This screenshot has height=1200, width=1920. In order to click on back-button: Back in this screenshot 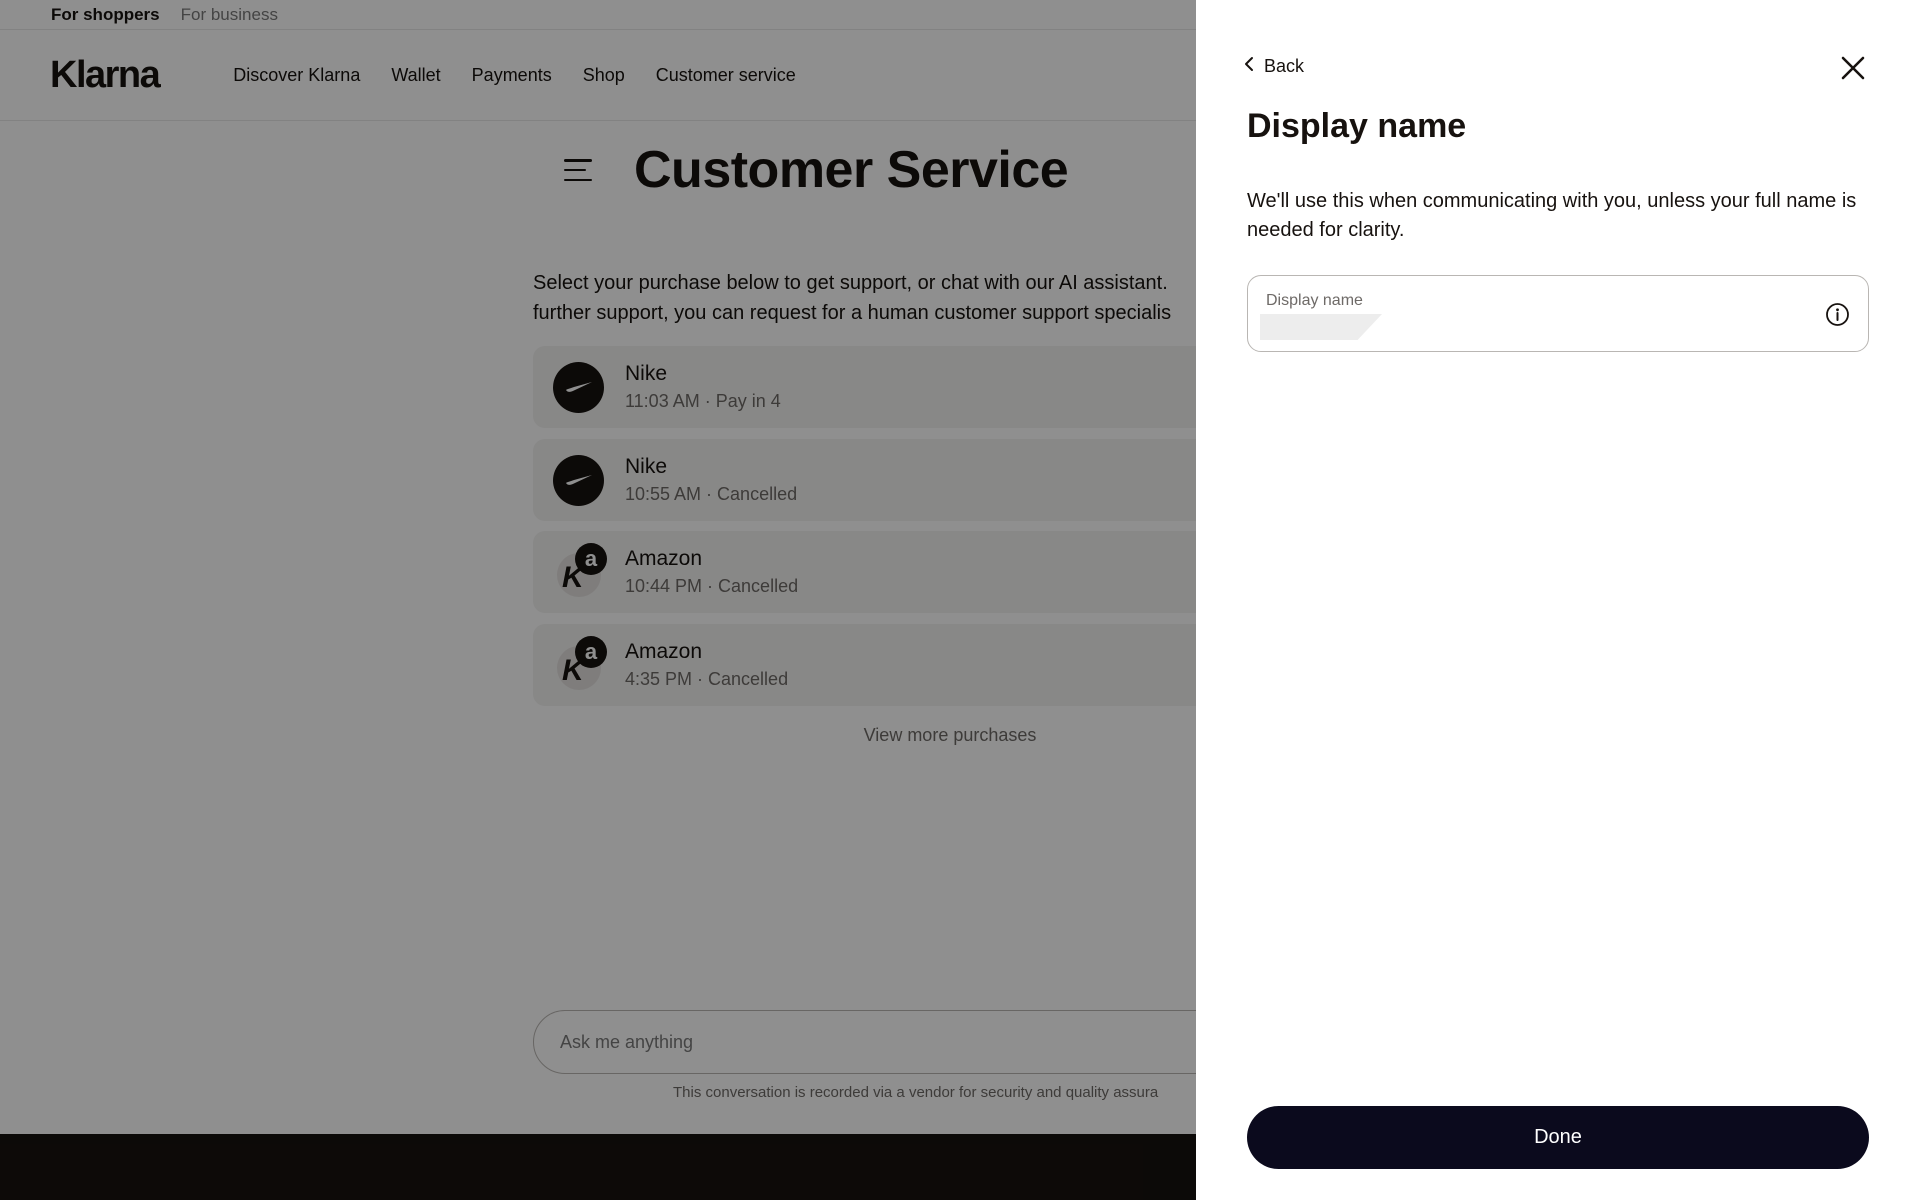, I will do `click(1274, 66)`.